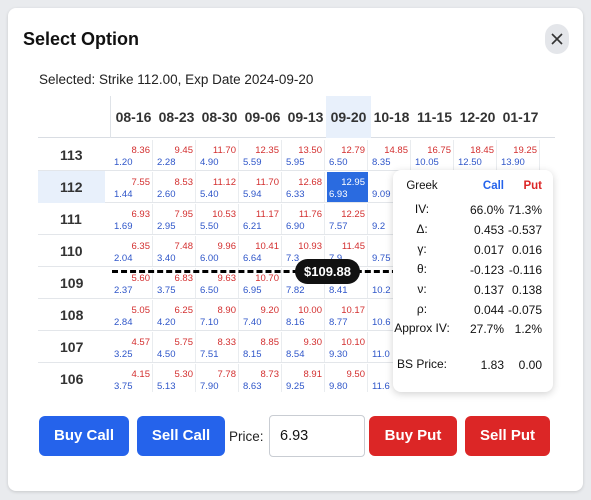  I want to click on option-cell: 7.55 1.44, so click(132, 187).